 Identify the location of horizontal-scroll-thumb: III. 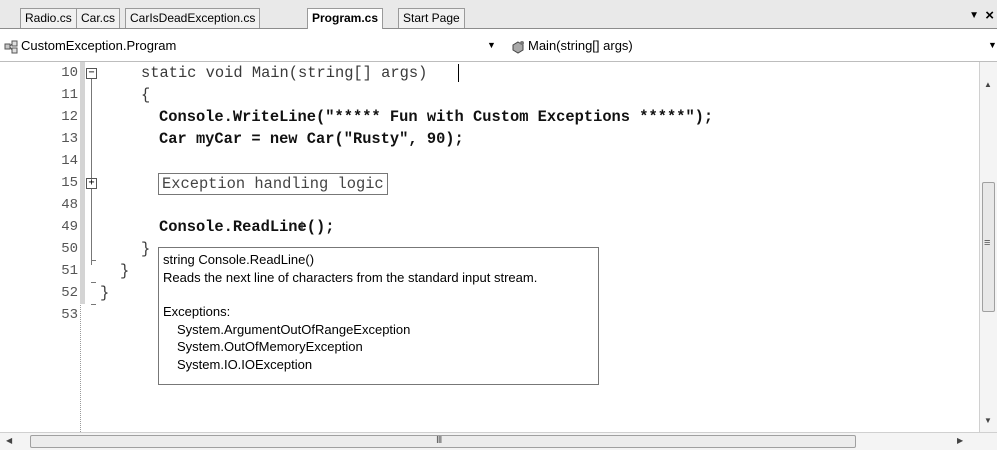
(443, 441).